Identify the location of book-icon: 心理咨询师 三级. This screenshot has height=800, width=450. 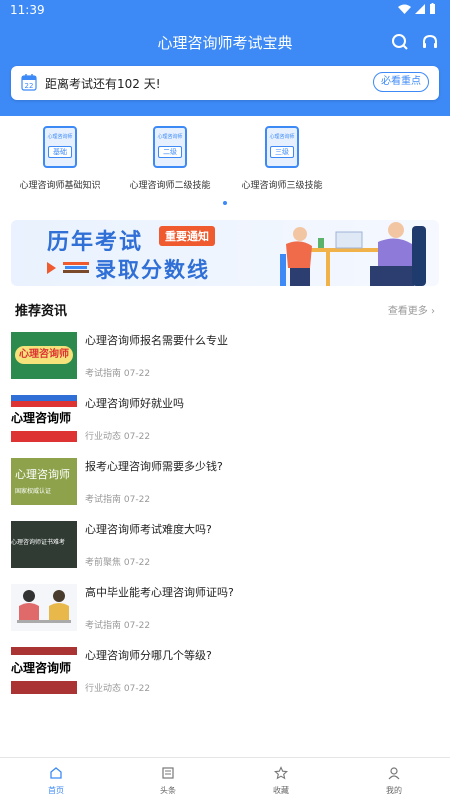
(282, 147).